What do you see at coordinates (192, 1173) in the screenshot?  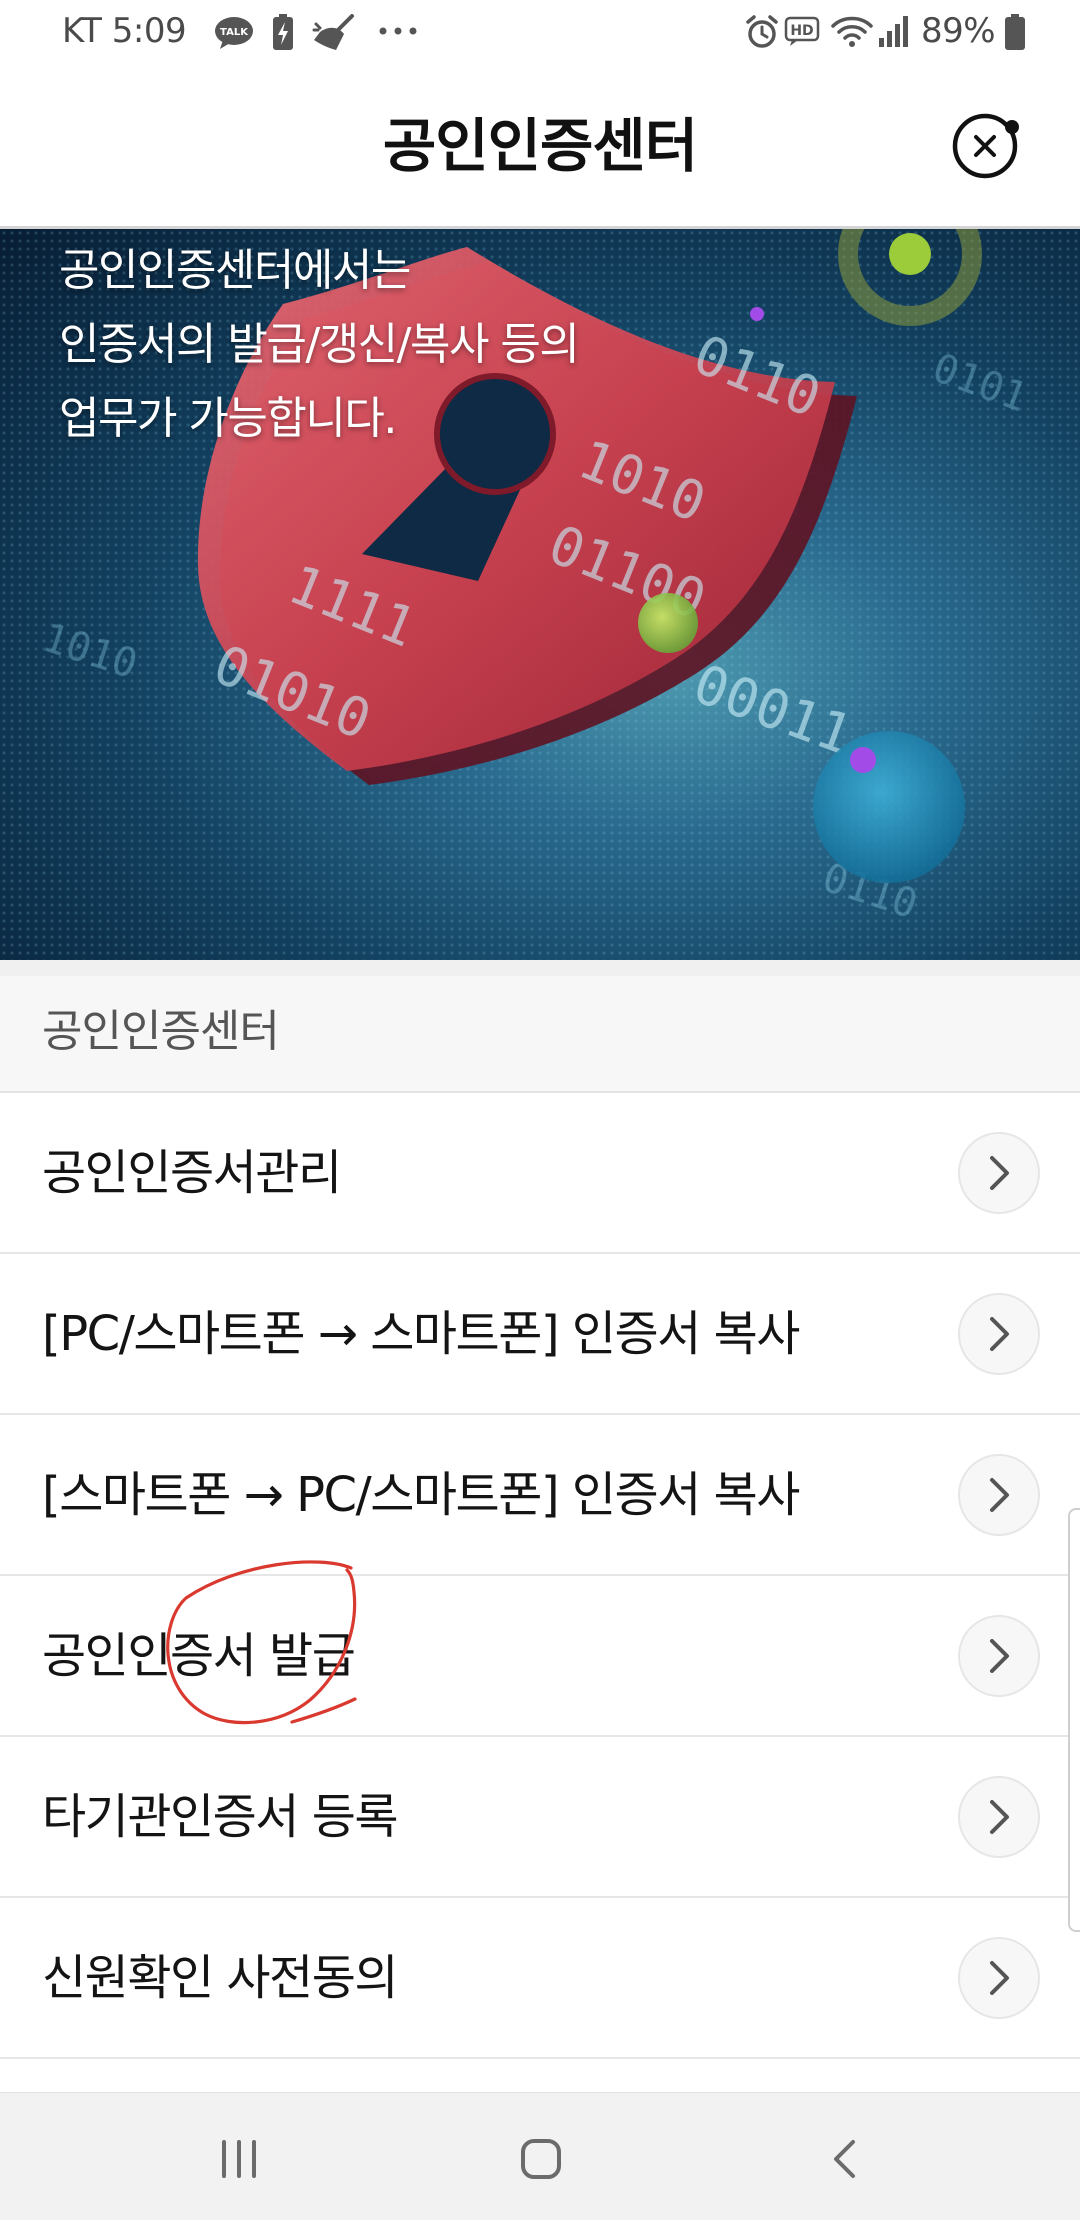 I see `menu-item-label: 공인인증서관리` at bounding box center [192, 1173].